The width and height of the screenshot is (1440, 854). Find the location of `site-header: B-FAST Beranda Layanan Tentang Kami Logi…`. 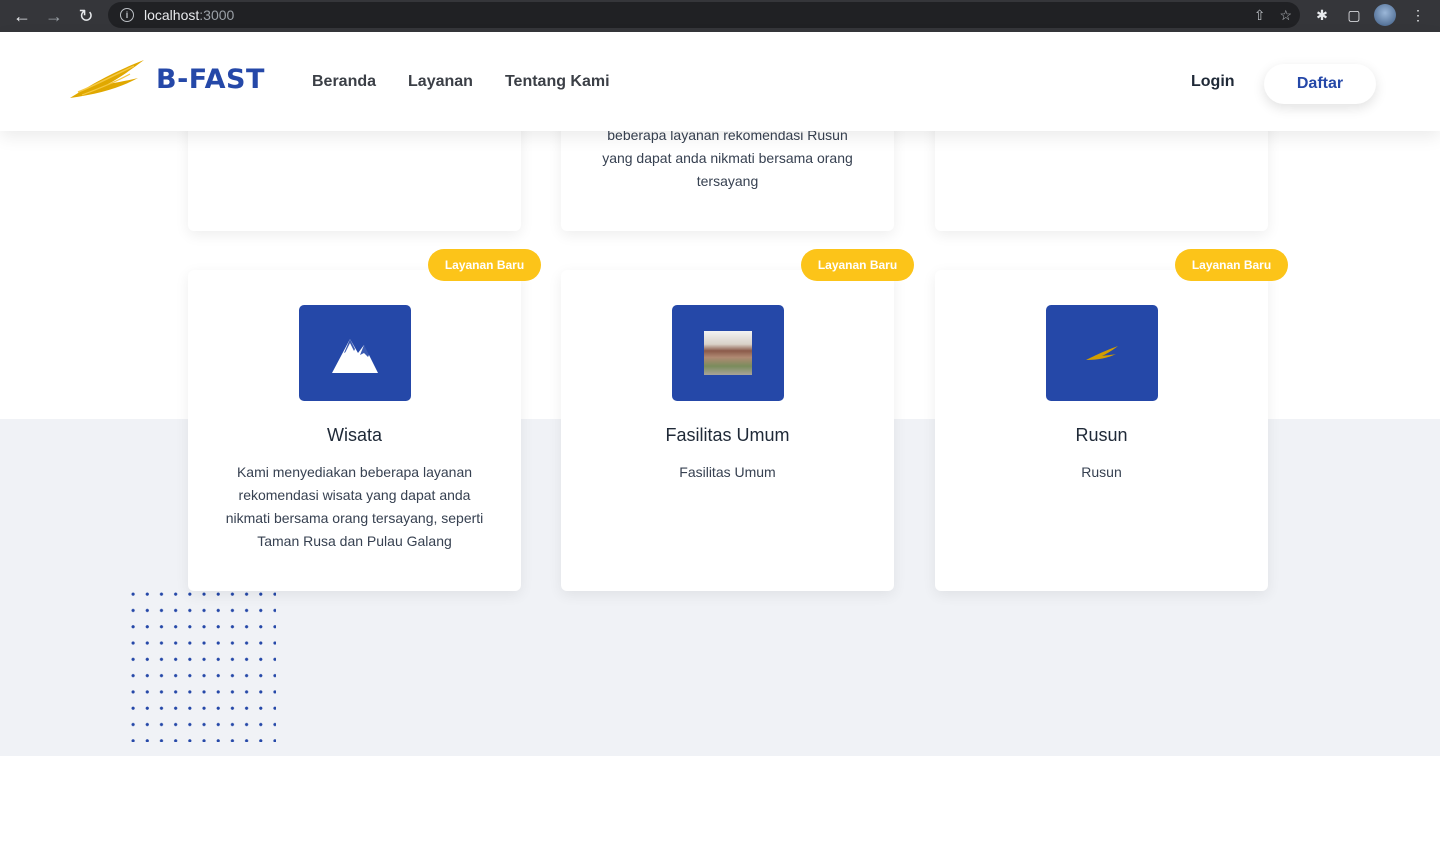

site-header: B-FAST Beranda Layanan Tentang Kami Logi… is located at coordinates (720, 81).